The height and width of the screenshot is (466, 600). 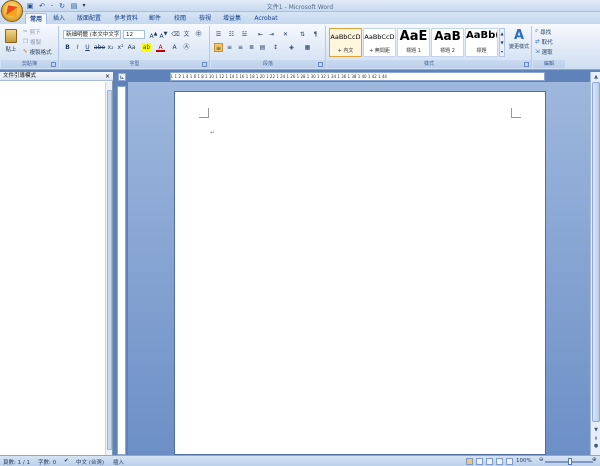 I want to click on margin-mark-top-left, so click(x=204, y=113).